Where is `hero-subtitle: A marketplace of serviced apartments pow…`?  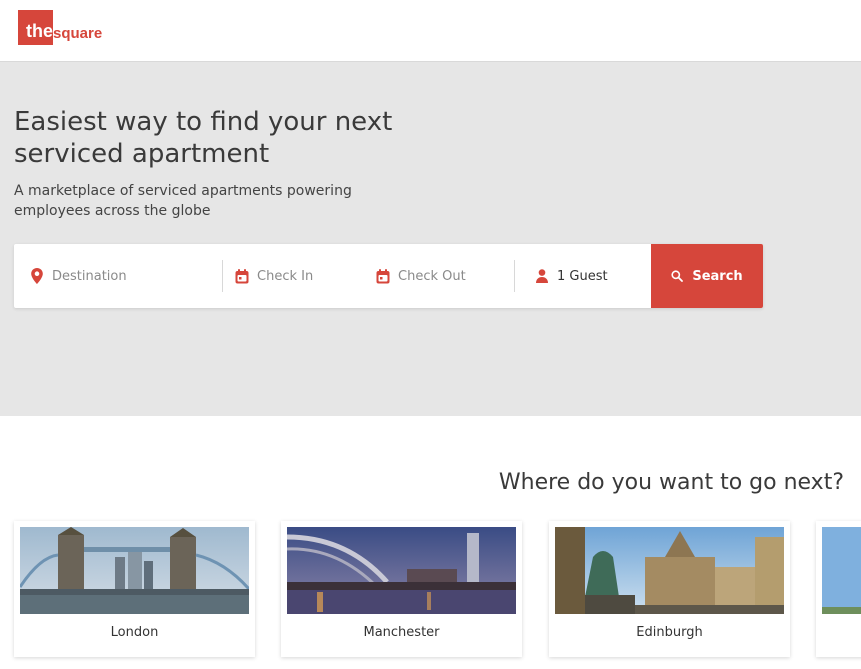 hero-subtitle: A marketplace of serviced apartments pow… is located at coordinates (204, 201).